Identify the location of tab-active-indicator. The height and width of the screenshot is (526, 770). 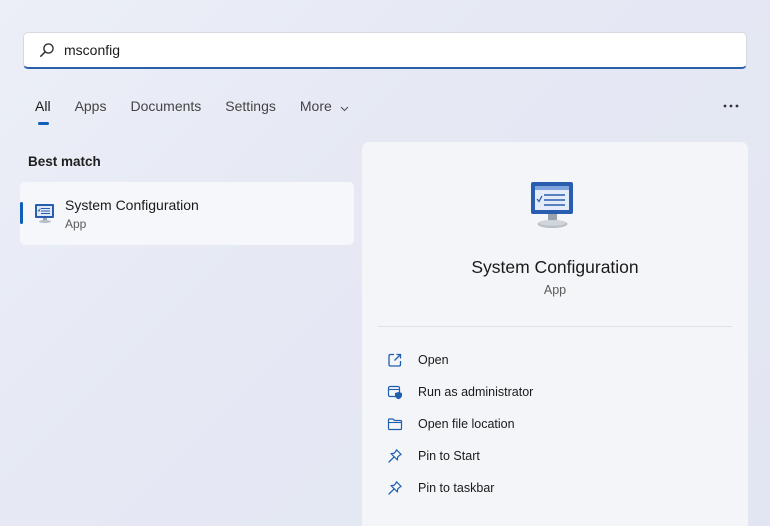
(43, 123).